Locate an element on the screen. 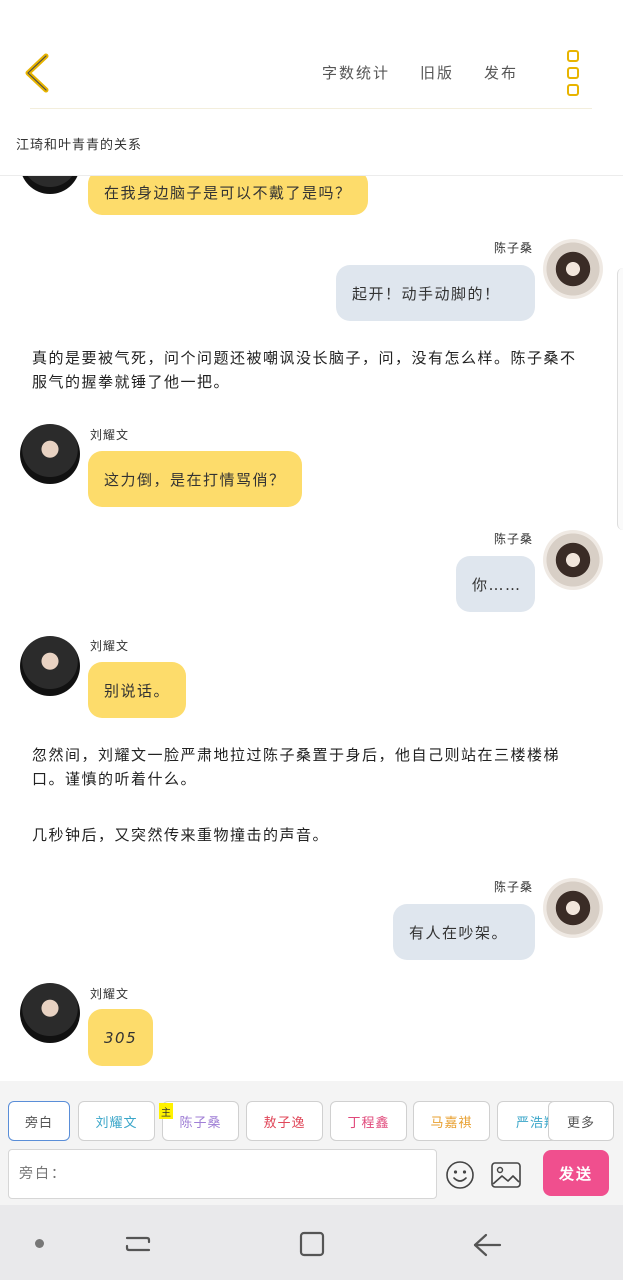  chip-label: 敖子逸 is located at coordinates (284, 1123).